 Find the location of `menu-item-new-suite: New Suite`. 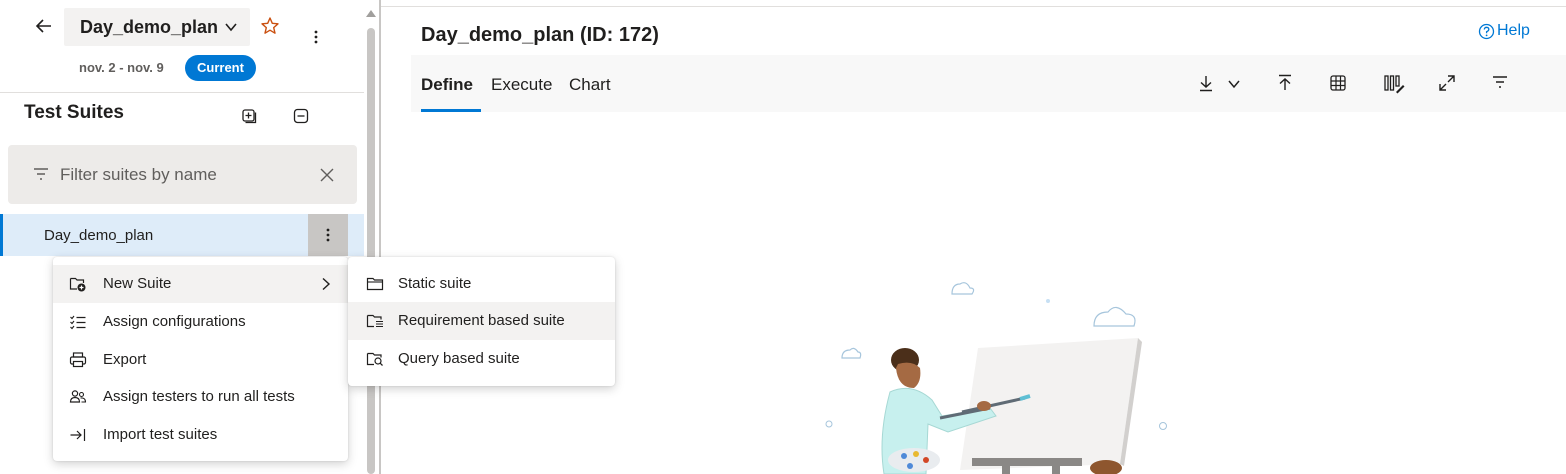

menu-item-new-suite: New Suite is located at coordinates (200, 284).